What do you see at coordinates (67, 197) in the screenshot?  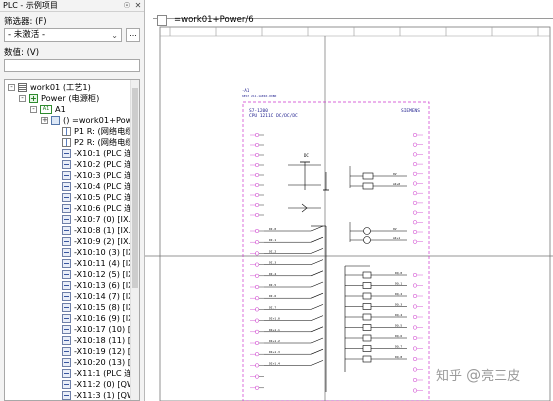 I see `tree-item: -X10:5 (PLC 连接点,PL` at bounding box center [67, 197].